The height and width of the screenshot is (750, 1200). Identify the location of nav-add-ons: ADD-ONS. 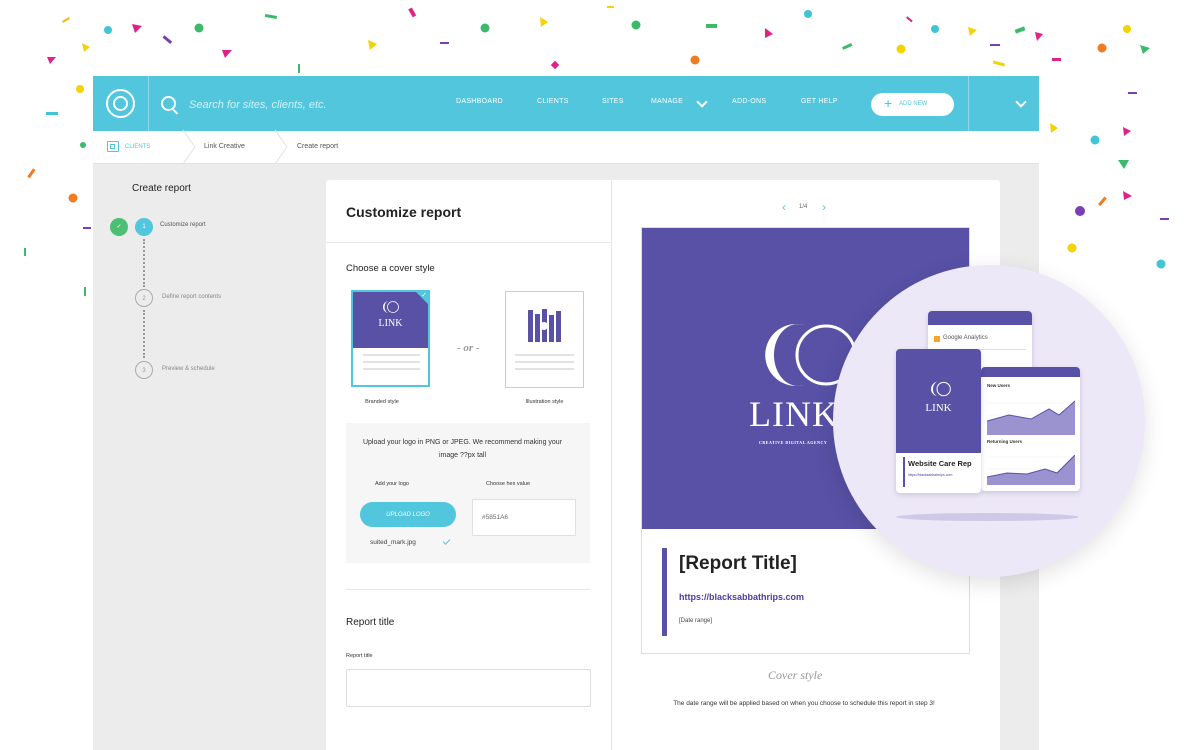
(749, 101).